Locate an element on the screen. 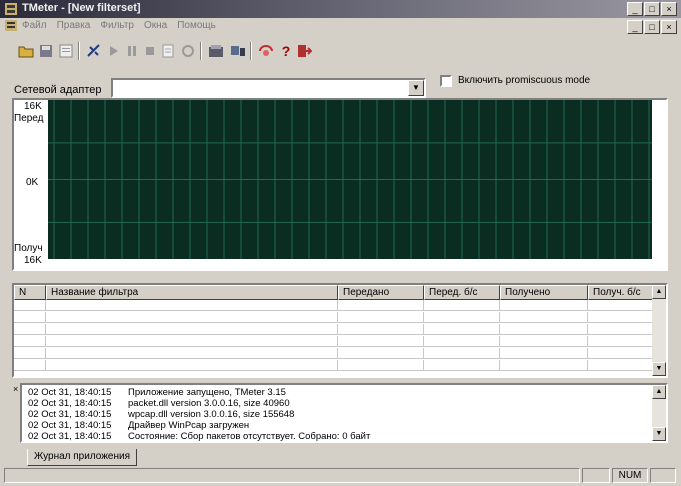 The width and height of the screenshot is (681, 486). promiscuous-checkbox is located at coordinates (446, 81).